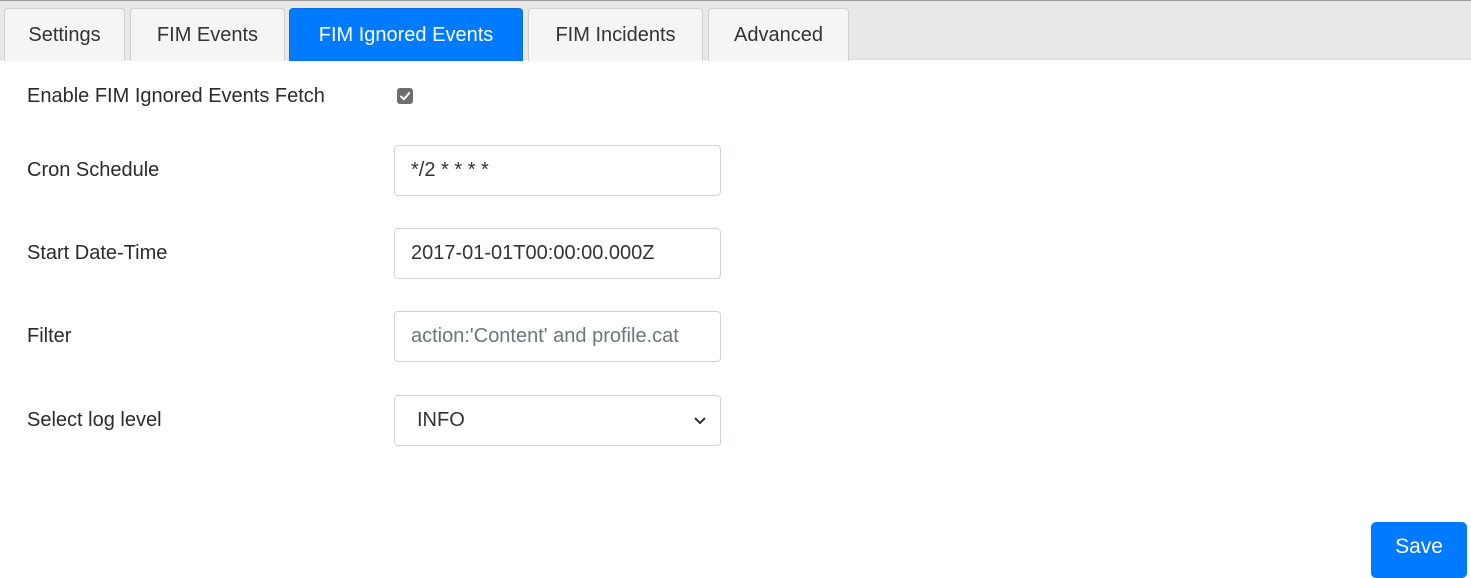  I want to click on tab-fim-ignored-events-label: FIM Ignored Events, so click(406, 34).